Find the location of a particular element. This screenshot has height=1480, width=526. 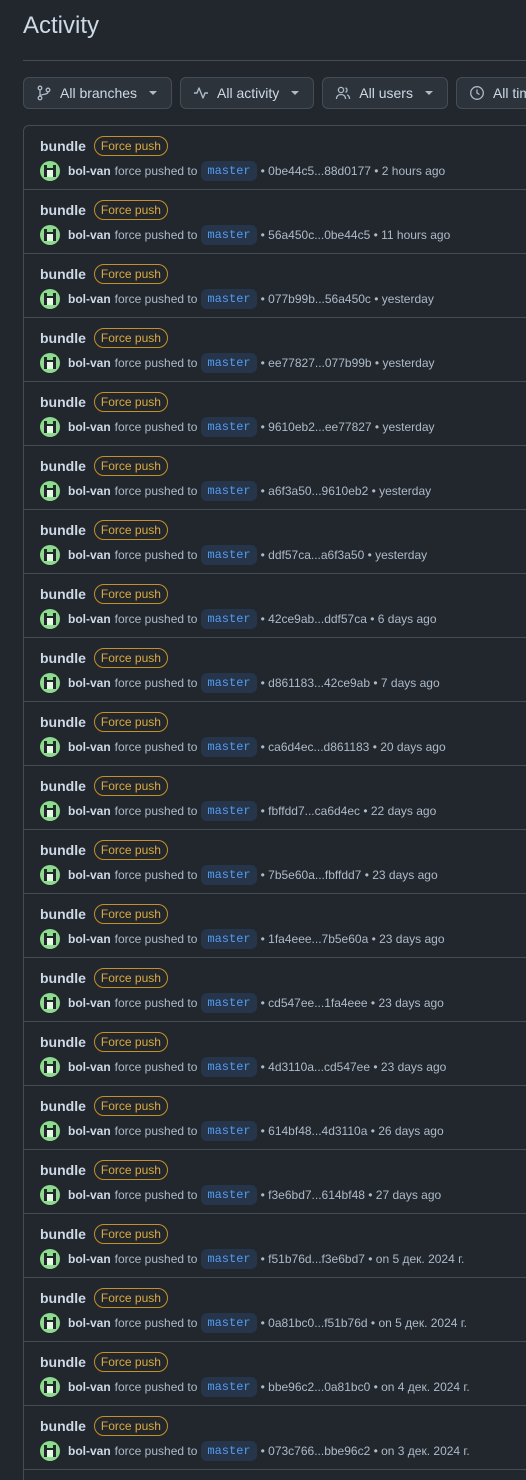

commit-range-and-time: • ddf57ca...a6f3a50 • yesterday is located at coordinates (344, 555).